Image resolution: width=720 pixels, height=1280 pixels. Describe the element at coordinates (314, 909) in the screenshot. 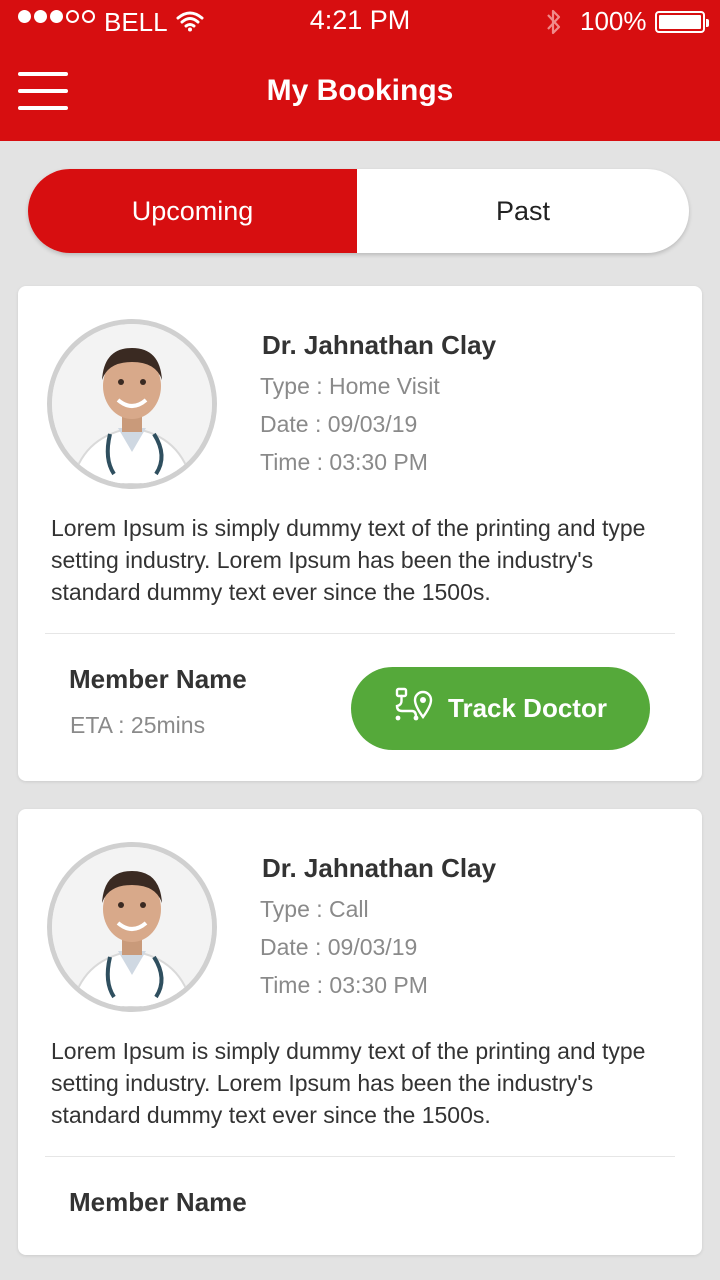

I see `booking-type: Type : Call` at that location.